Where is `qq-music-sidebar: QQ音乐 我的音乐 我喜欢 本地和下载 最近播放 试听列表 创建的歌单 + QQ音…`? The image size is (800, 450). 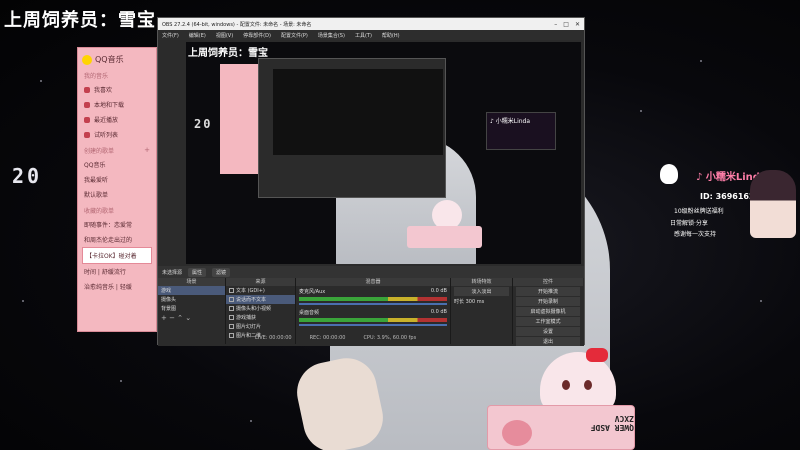
qq-music-sidebar: QQ音乐 我的音乐 我喜欢 本地和下载 最近播放 试听列表 创建的歌单 + QQ音… is located at coordinates (117, 189).